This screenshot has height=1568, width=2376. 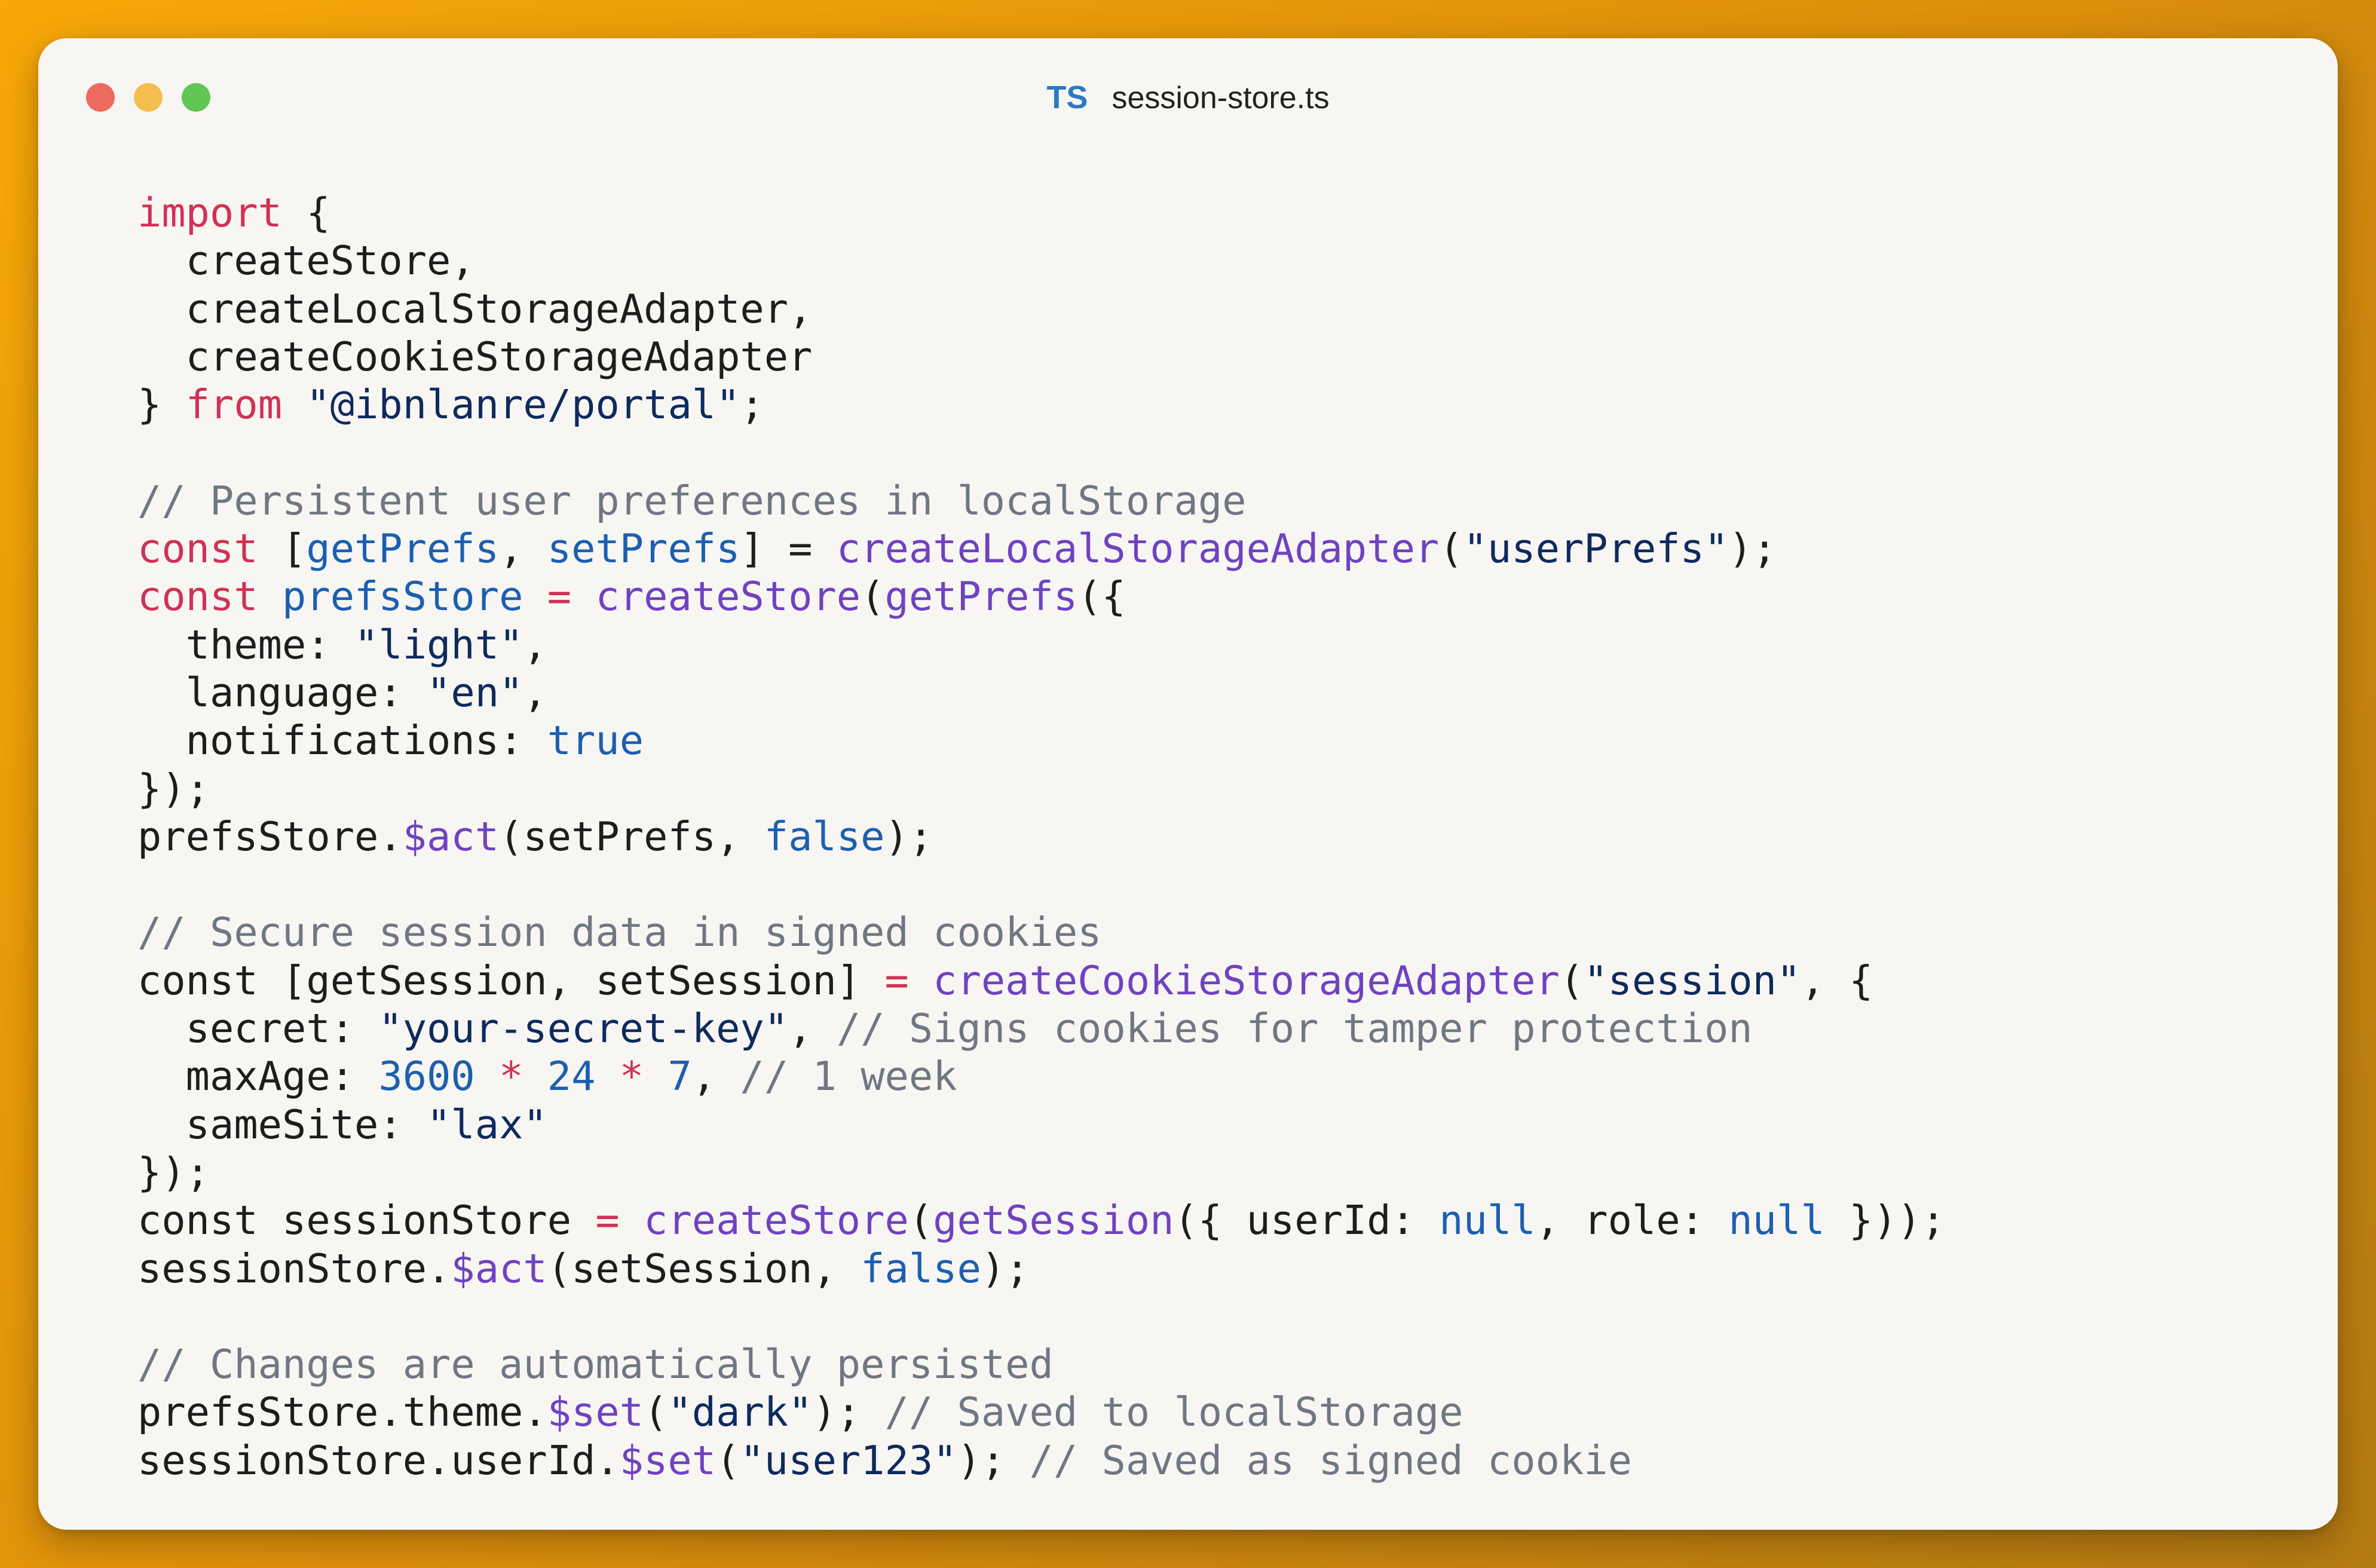 I want to click on code-line: });, so click(x=1041, y=789).